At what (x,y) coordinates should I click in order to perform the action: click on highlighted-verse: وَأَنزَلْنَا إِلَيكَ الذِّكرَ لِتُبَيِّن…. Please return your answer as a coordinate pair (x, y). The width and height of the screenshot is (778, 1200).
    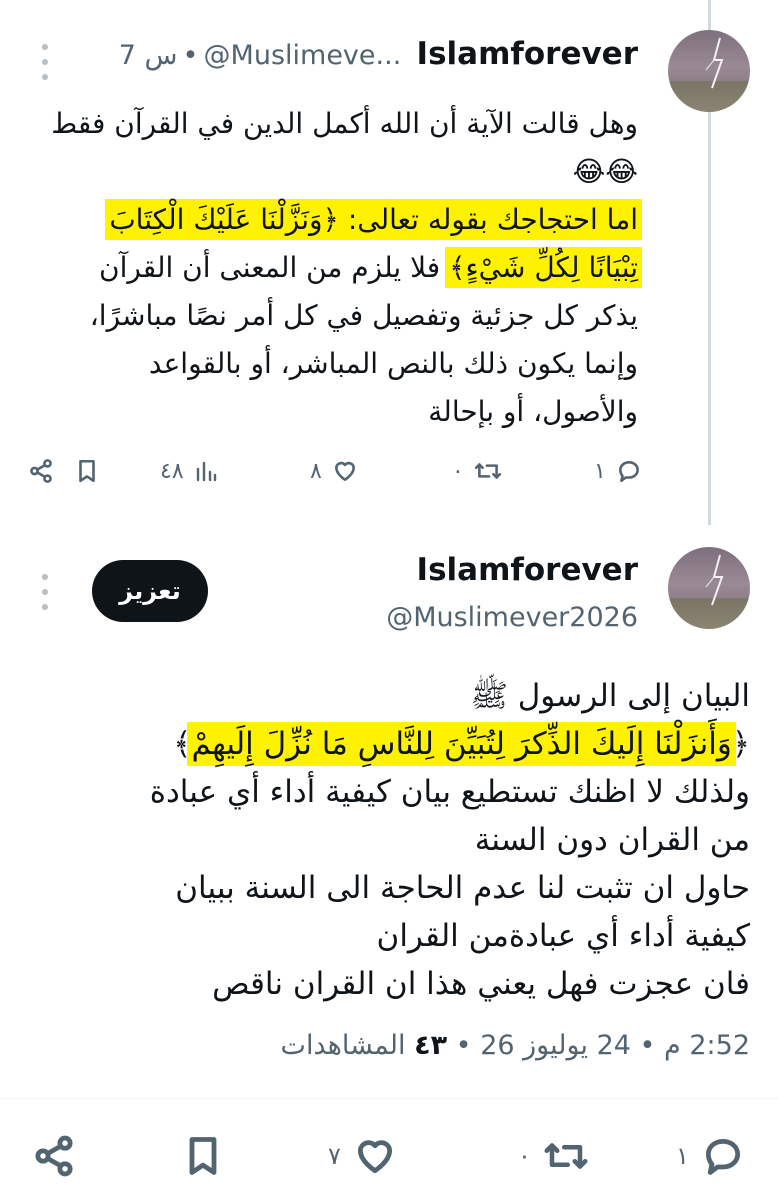
    Looking at the image, I should click on (461, 744).